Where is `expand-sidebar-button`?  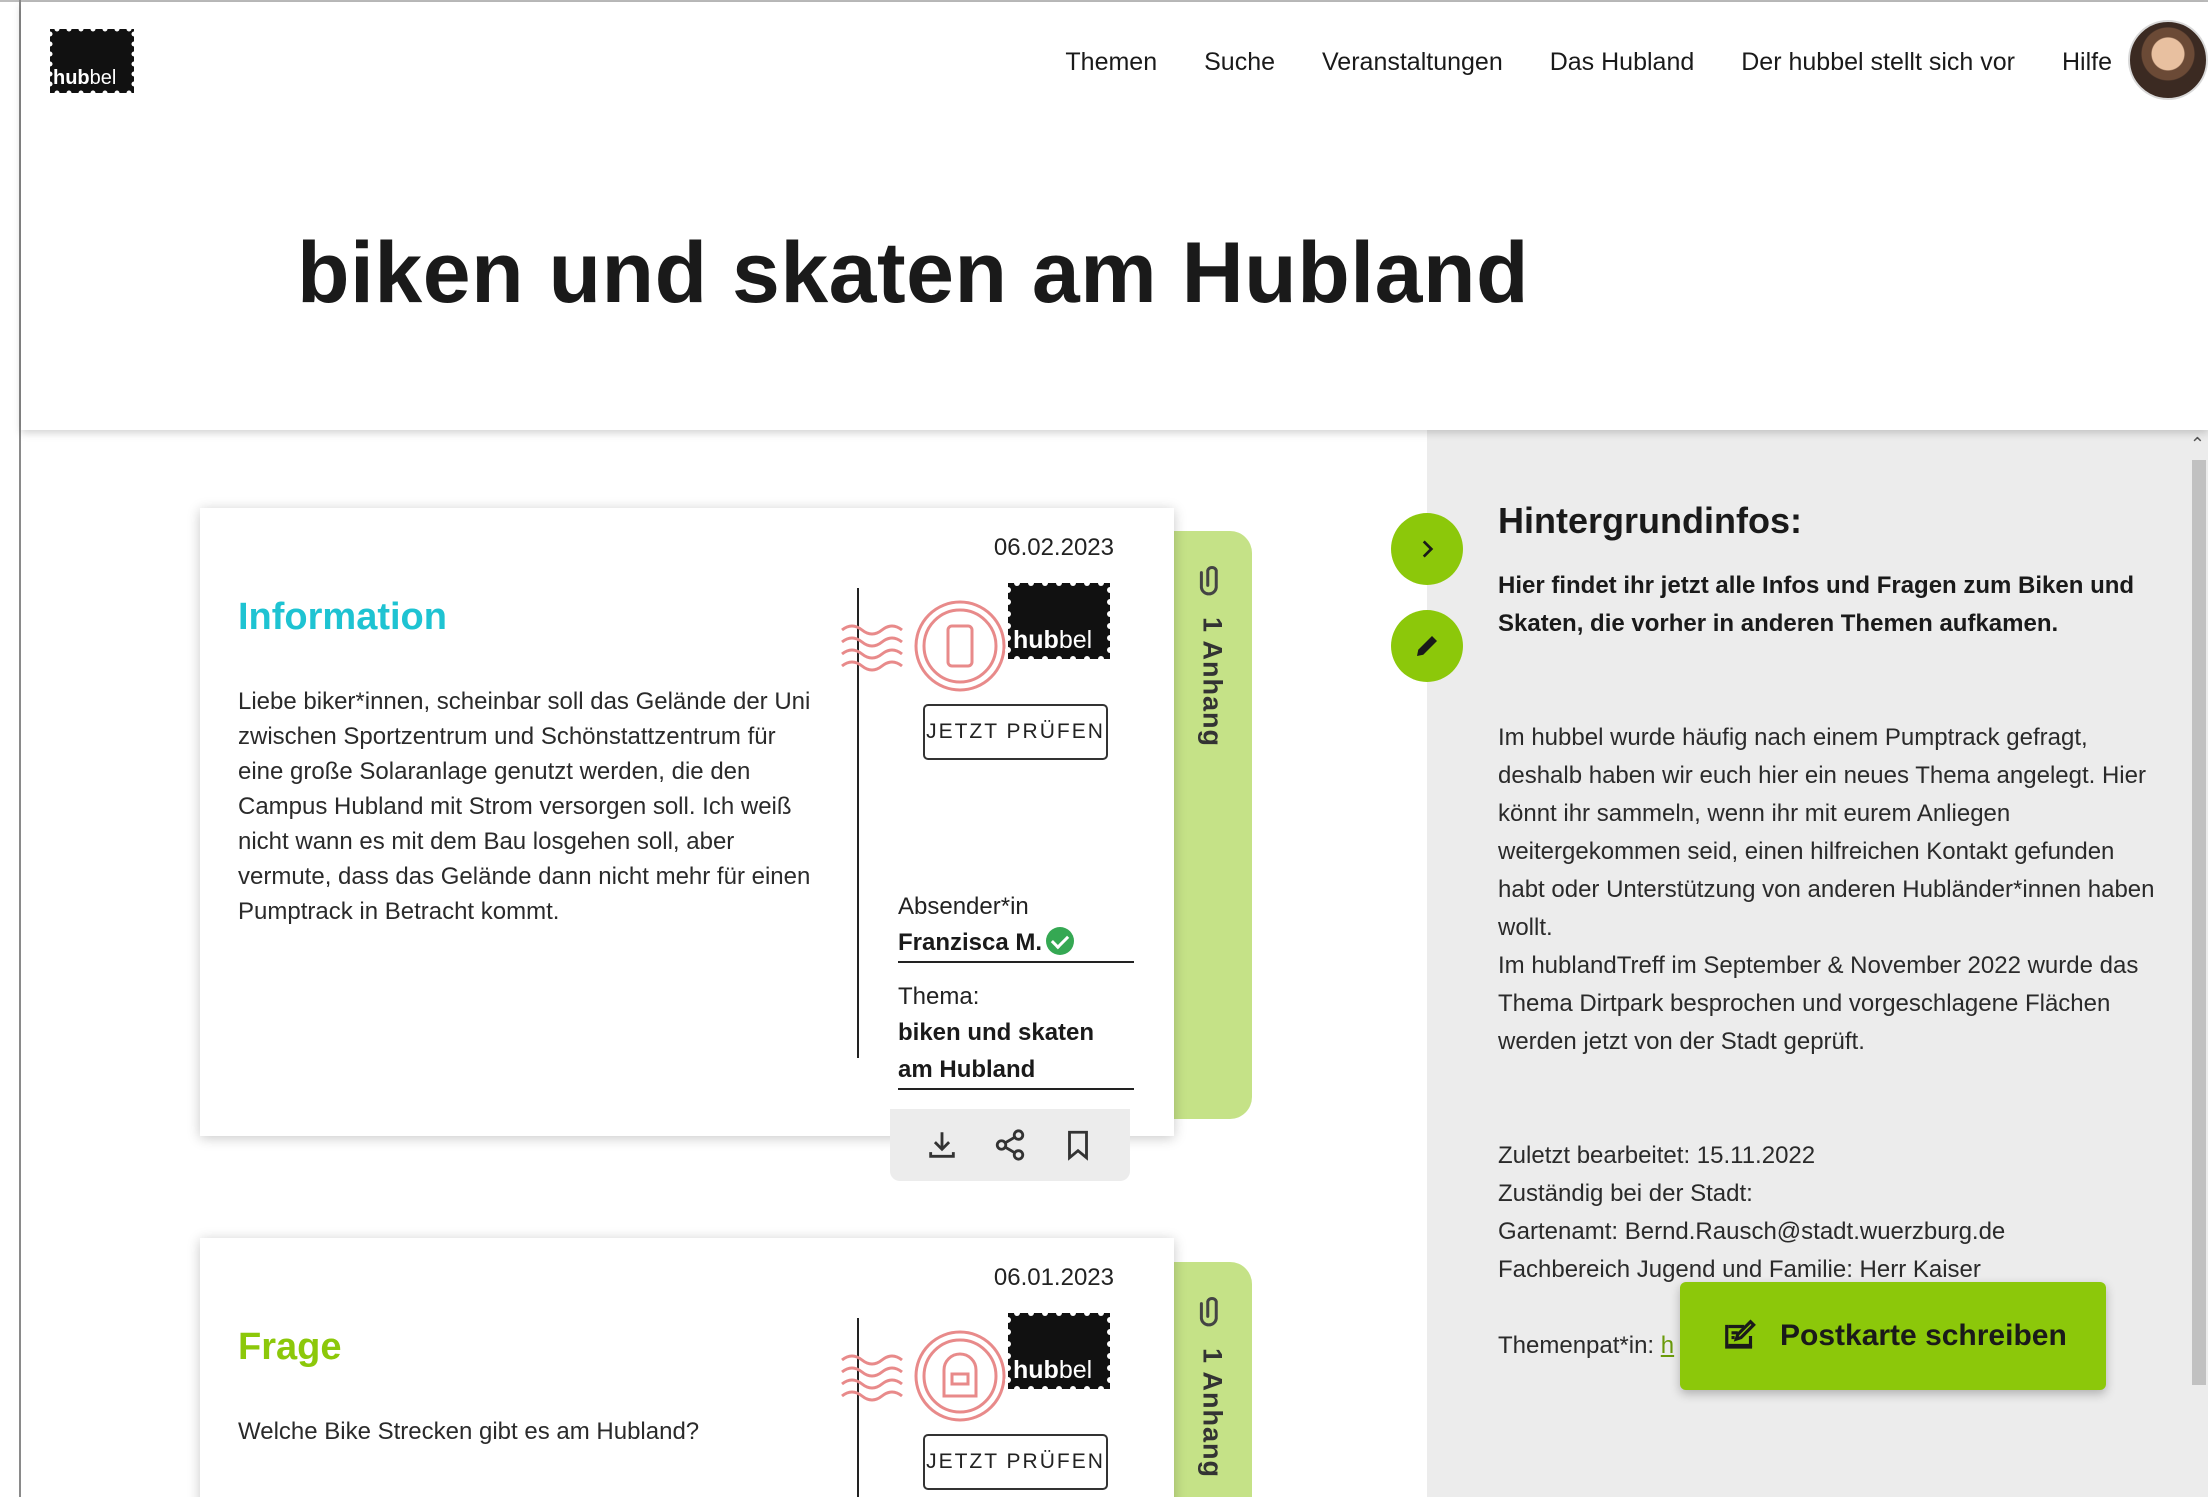
expand-sidebar-button is located at coordinates (1427, 549).